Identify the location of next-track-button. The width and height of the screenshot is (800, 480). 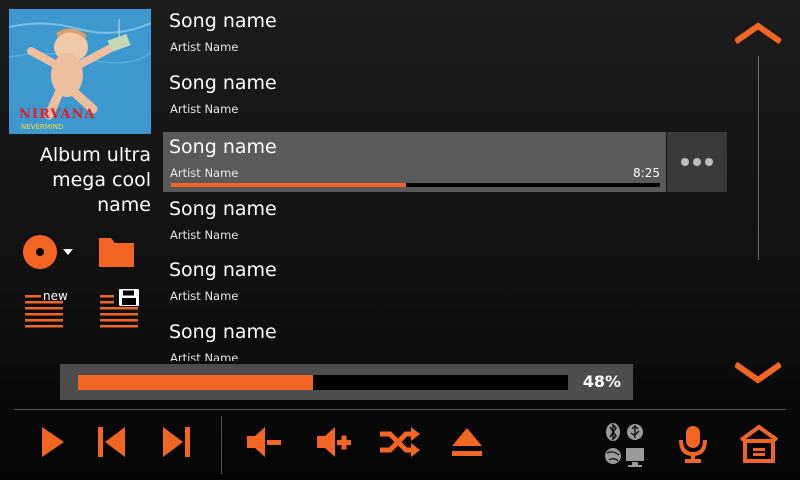
(176, 442).